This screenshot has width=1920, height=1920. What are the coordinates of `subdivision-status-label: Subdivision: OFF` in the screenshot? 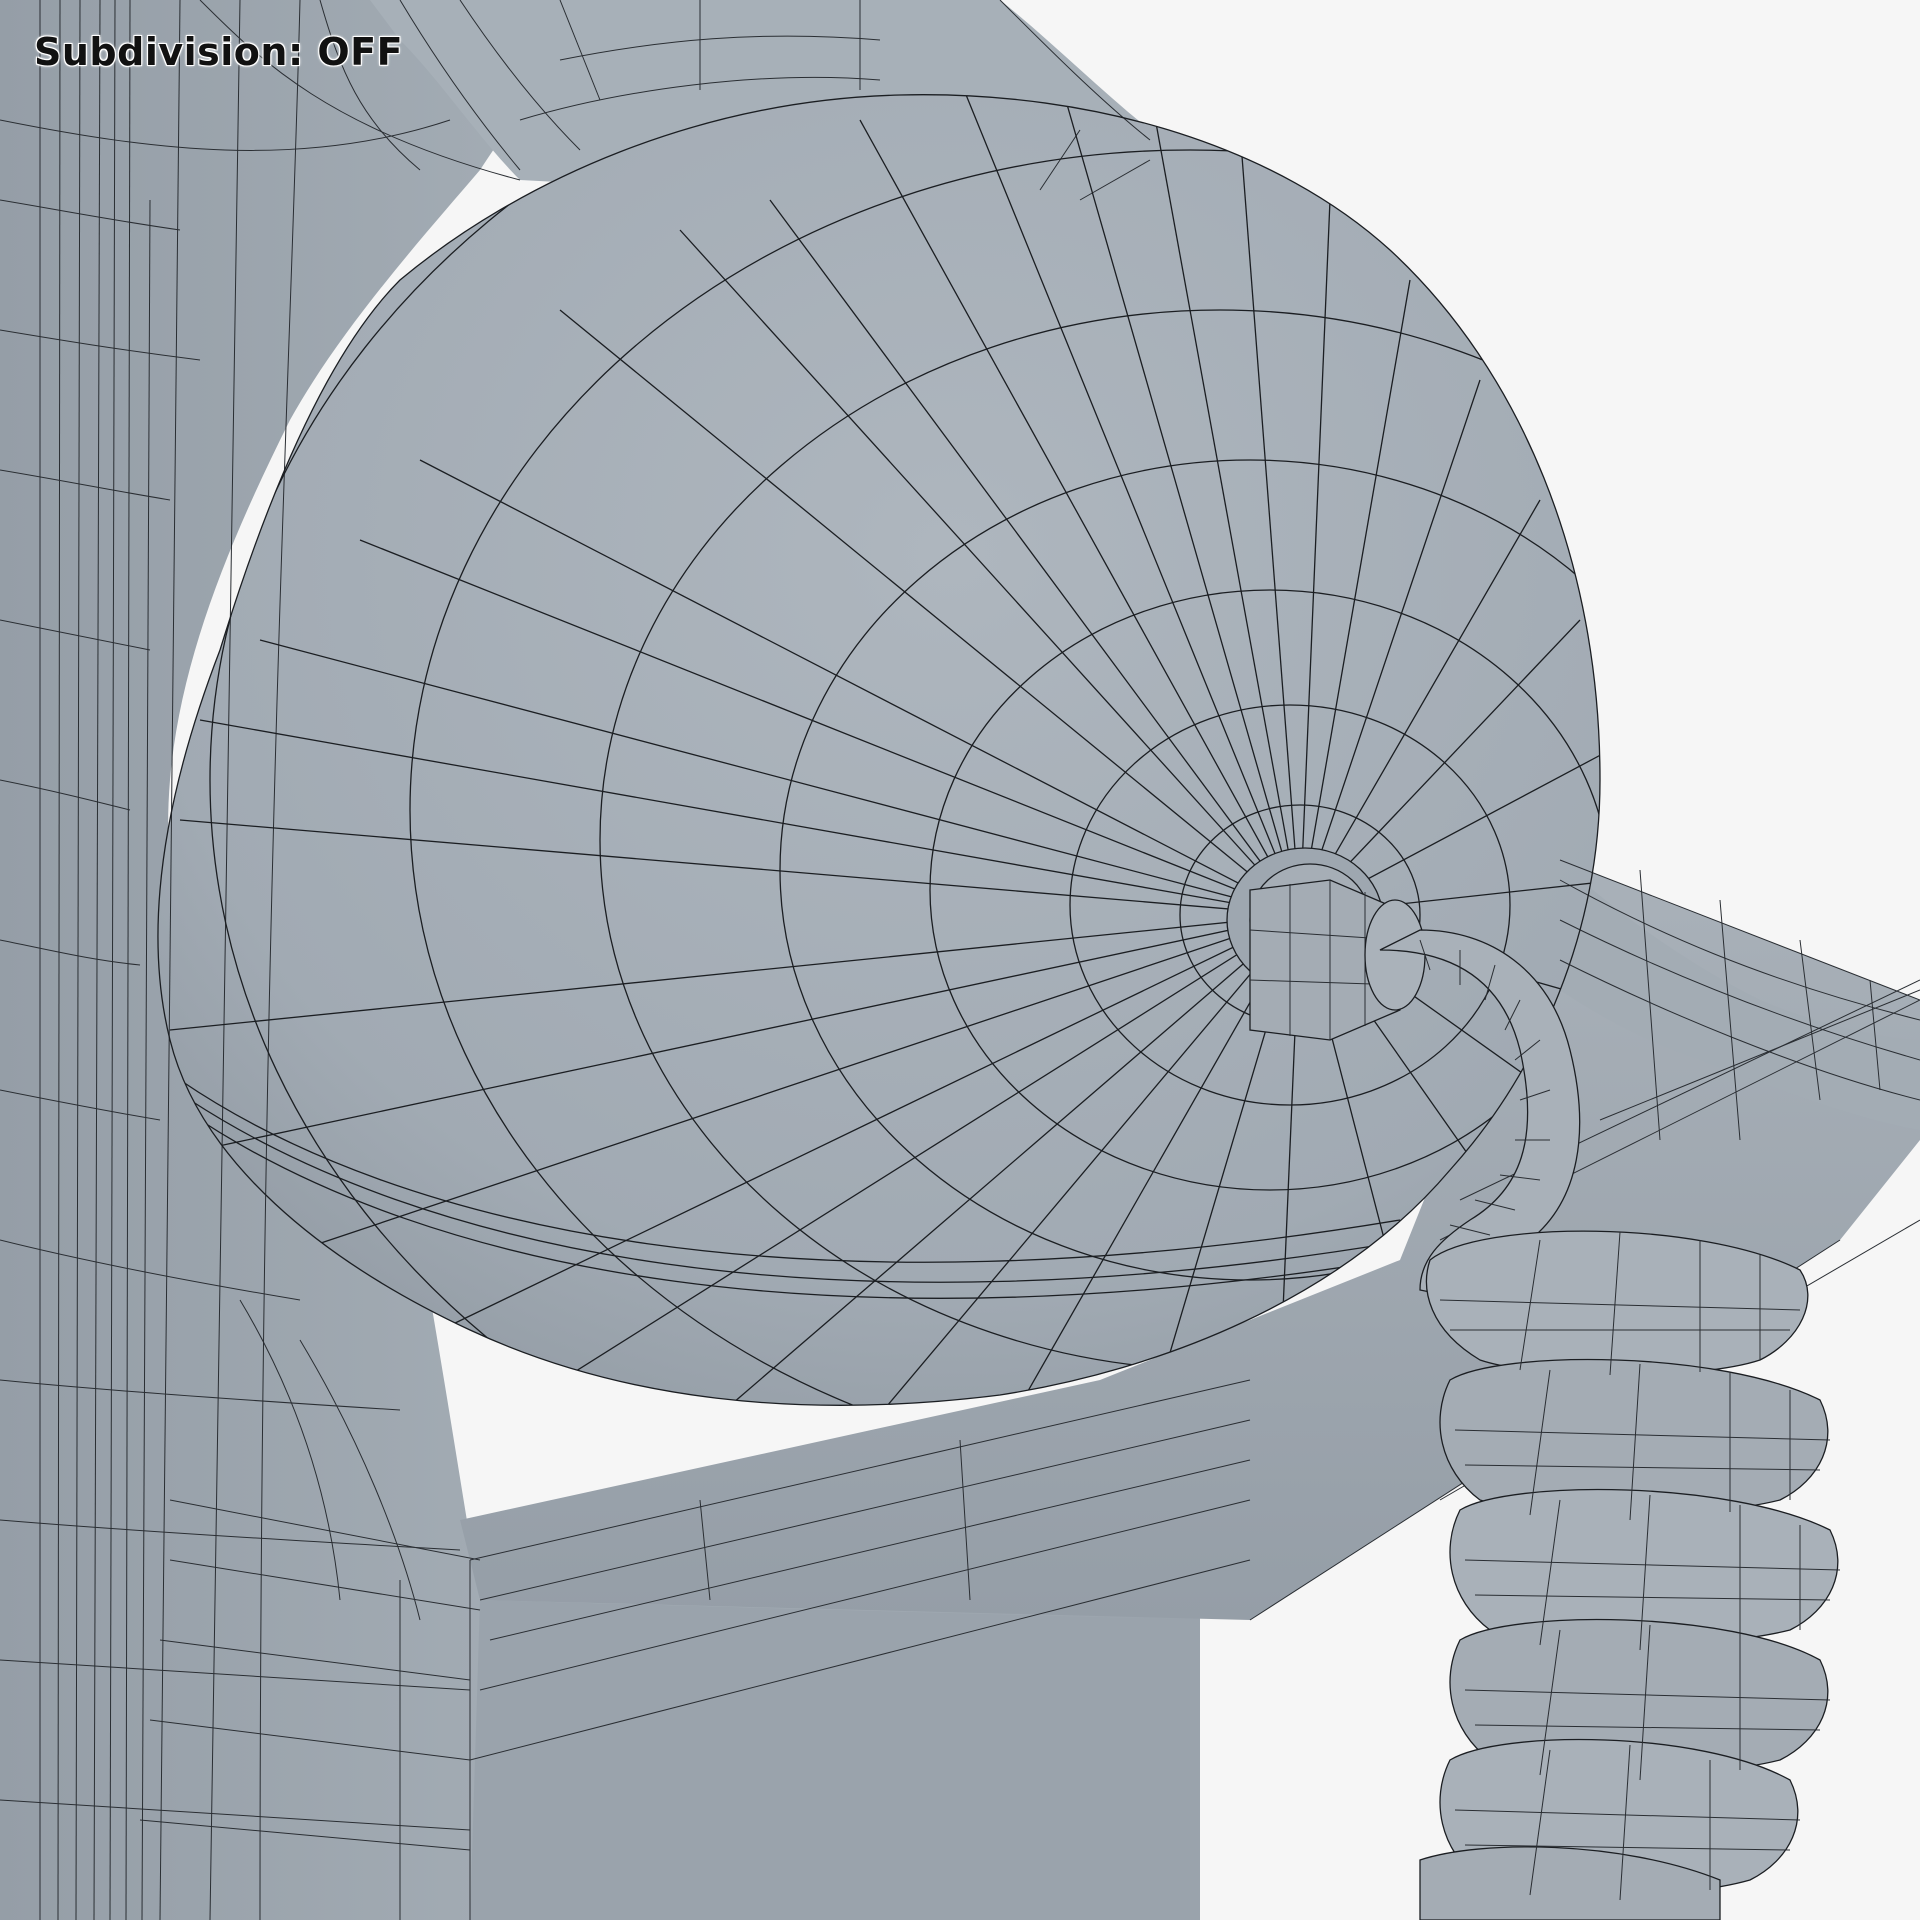 It's located at (219, 52).